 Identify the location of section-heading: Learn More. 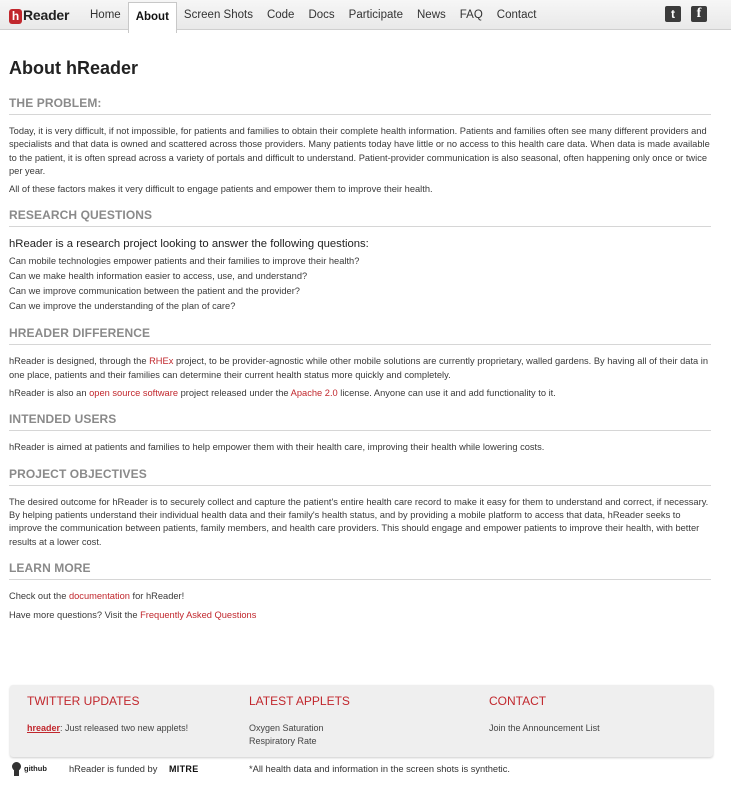
(360, 570).